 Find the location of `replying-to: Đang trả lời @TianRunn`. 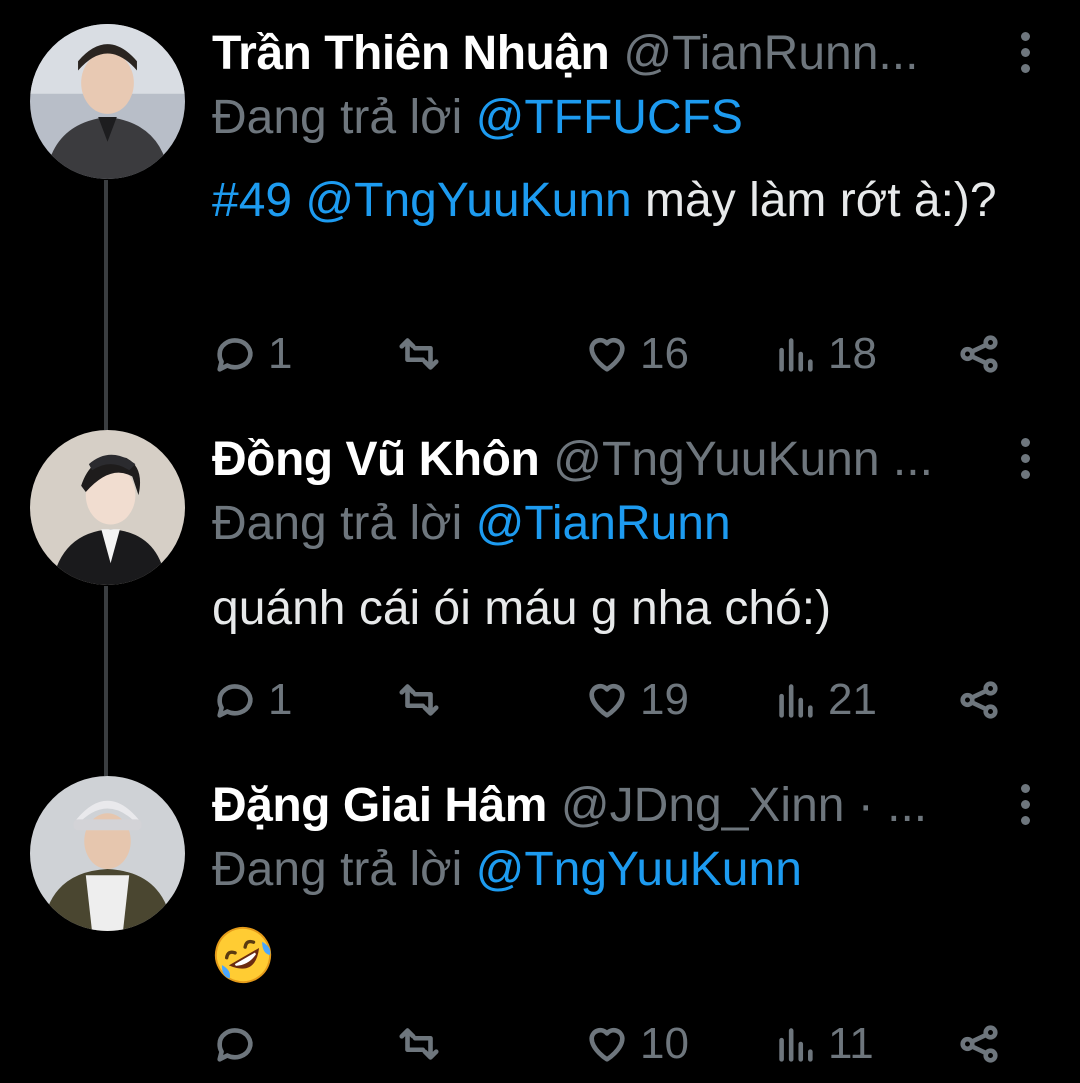

replying-to: Đang trả lời @TianRunn is located at coordinates (471, 524).